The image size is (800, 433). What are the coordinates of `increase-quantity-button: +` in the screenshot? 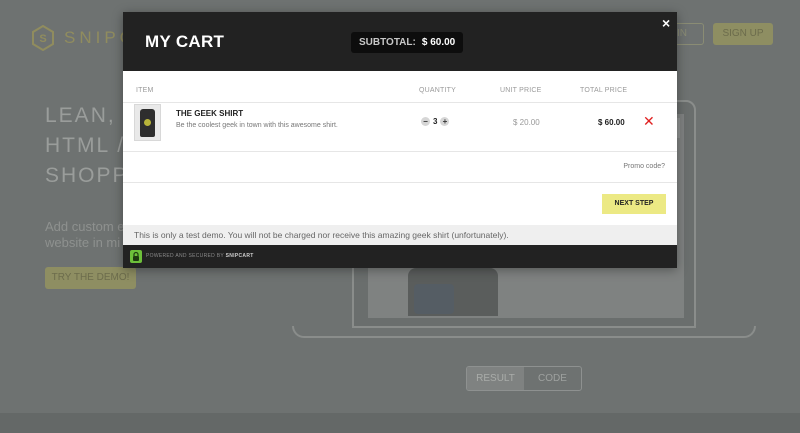 It's located at (445, 121).